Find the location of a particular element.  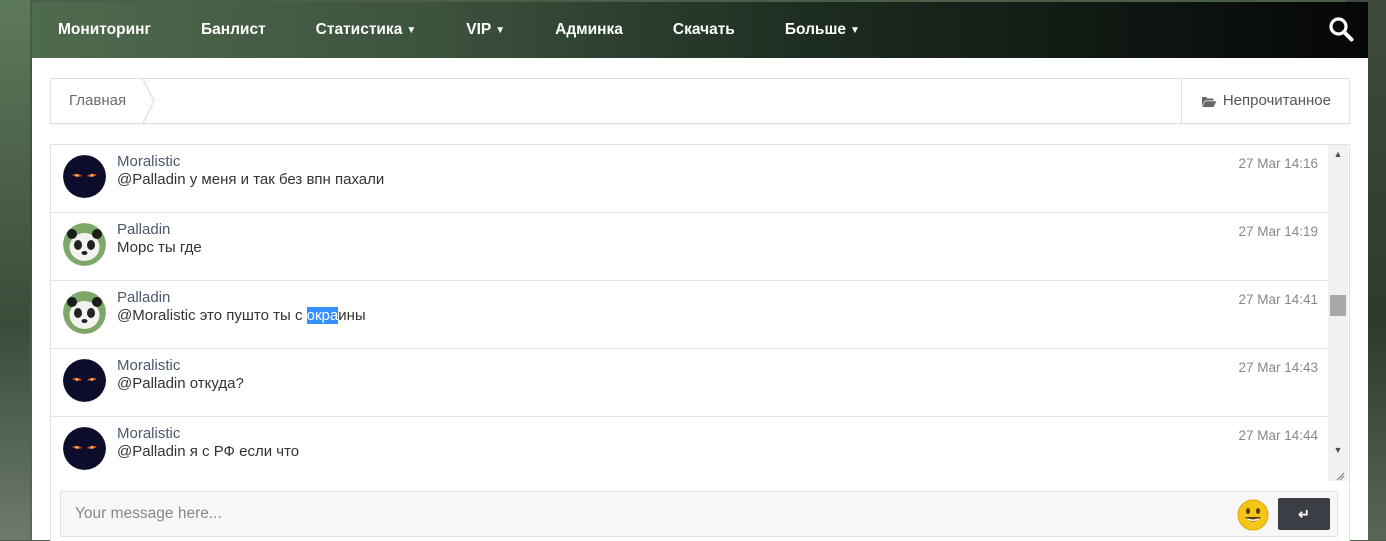

send-button: ↵ is located at coordinates (1304, 514).